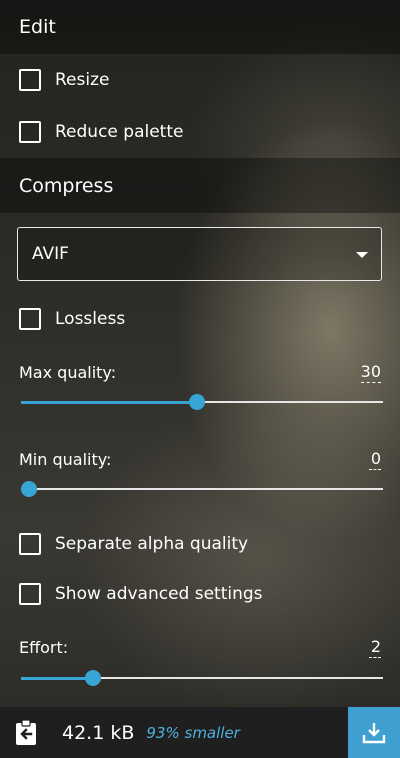 The image size is (400, 758). Describe the element at coordinates (30, 132) in the screenshot. I see `reduce-palette-checkbox` at that location.